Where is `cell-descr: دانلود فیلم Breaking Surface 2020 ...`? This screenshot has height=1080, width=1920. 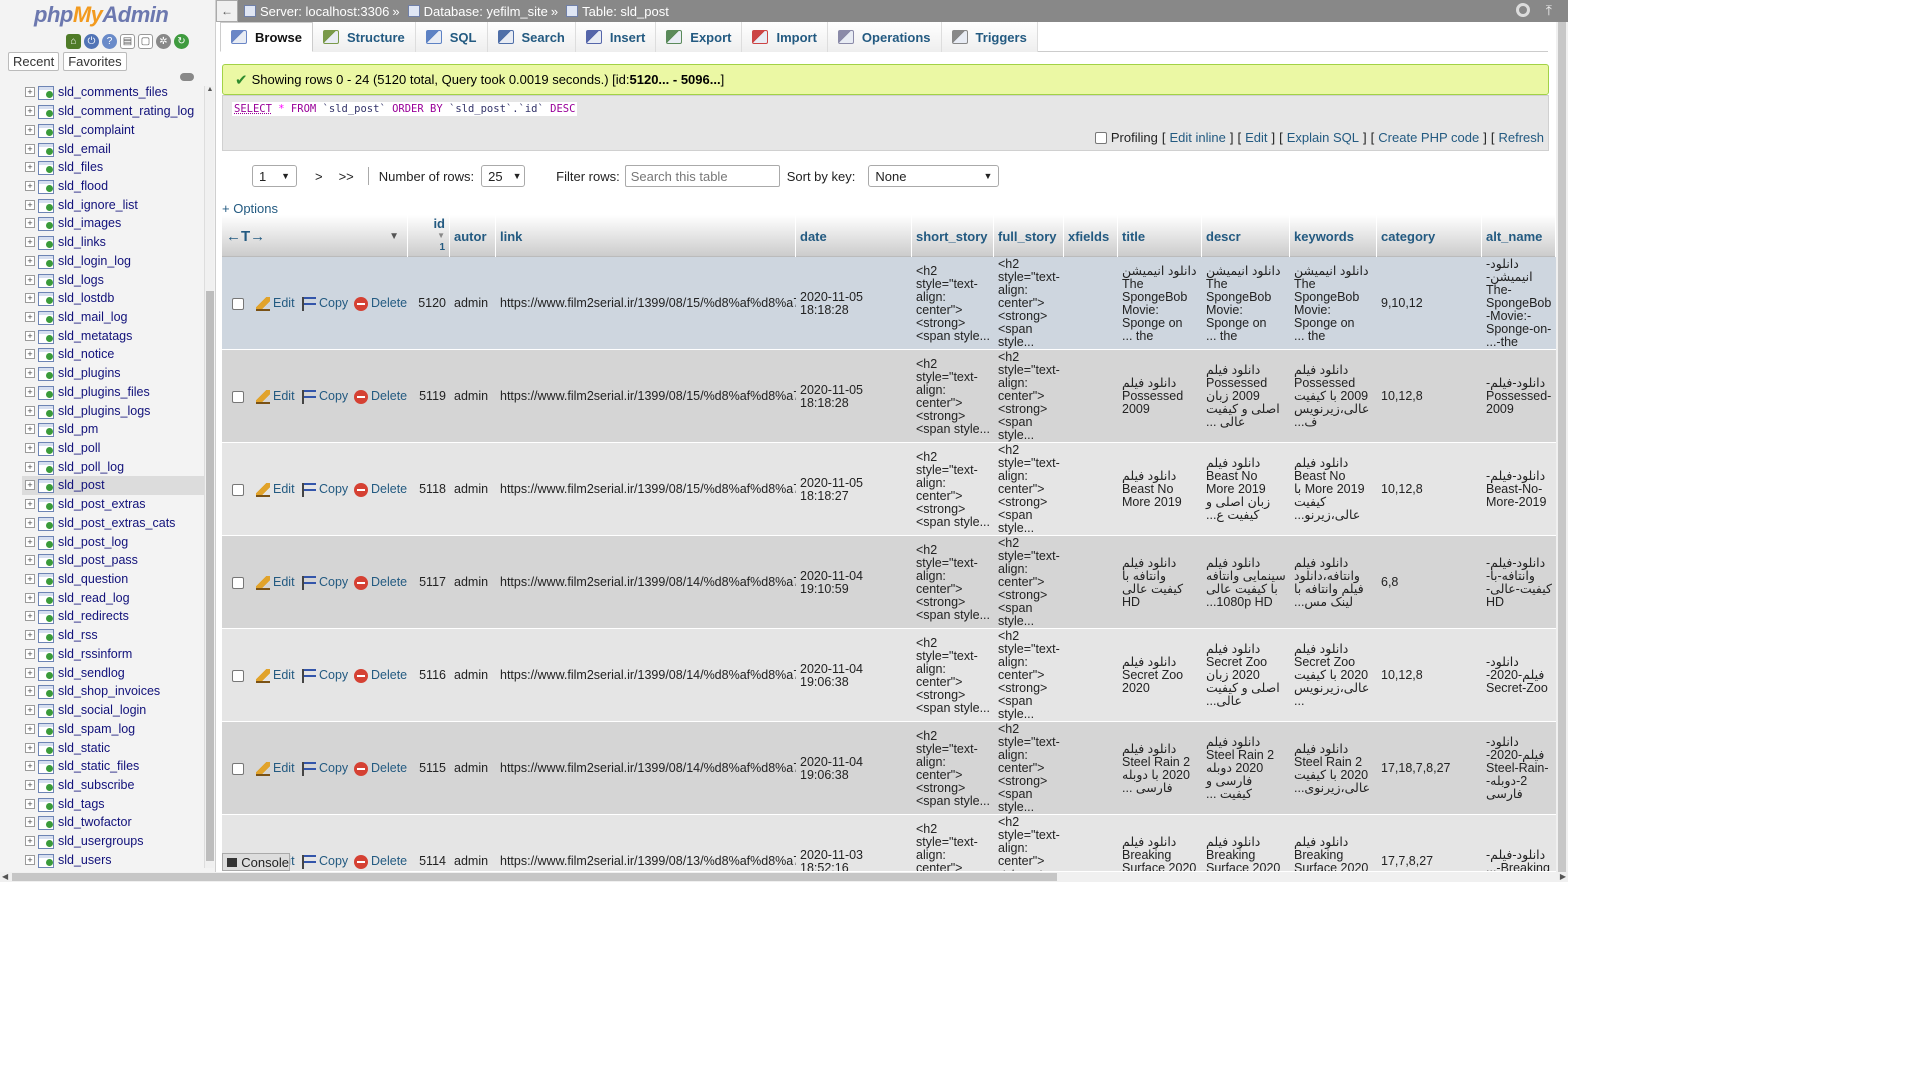
cell-descr: دانلود فیلم Breaking Surface 2020 ... is located at coordinates (1246, 843).